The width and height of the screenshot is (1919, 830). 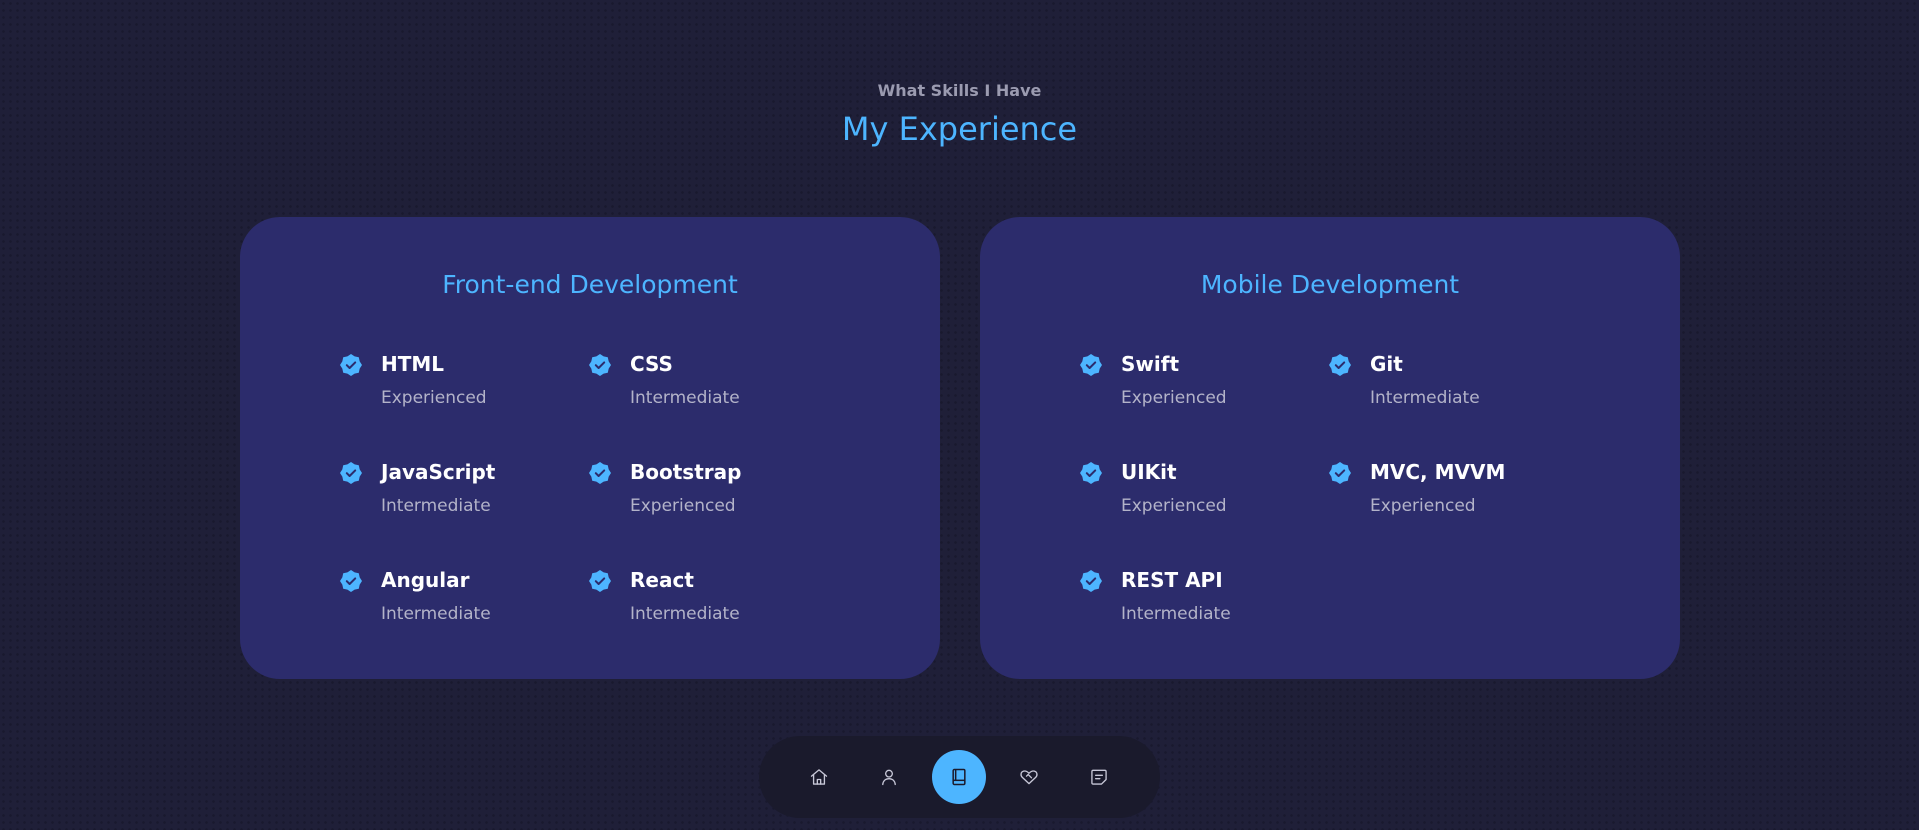 I want to click on user-icon, so click(x=889, y=777).